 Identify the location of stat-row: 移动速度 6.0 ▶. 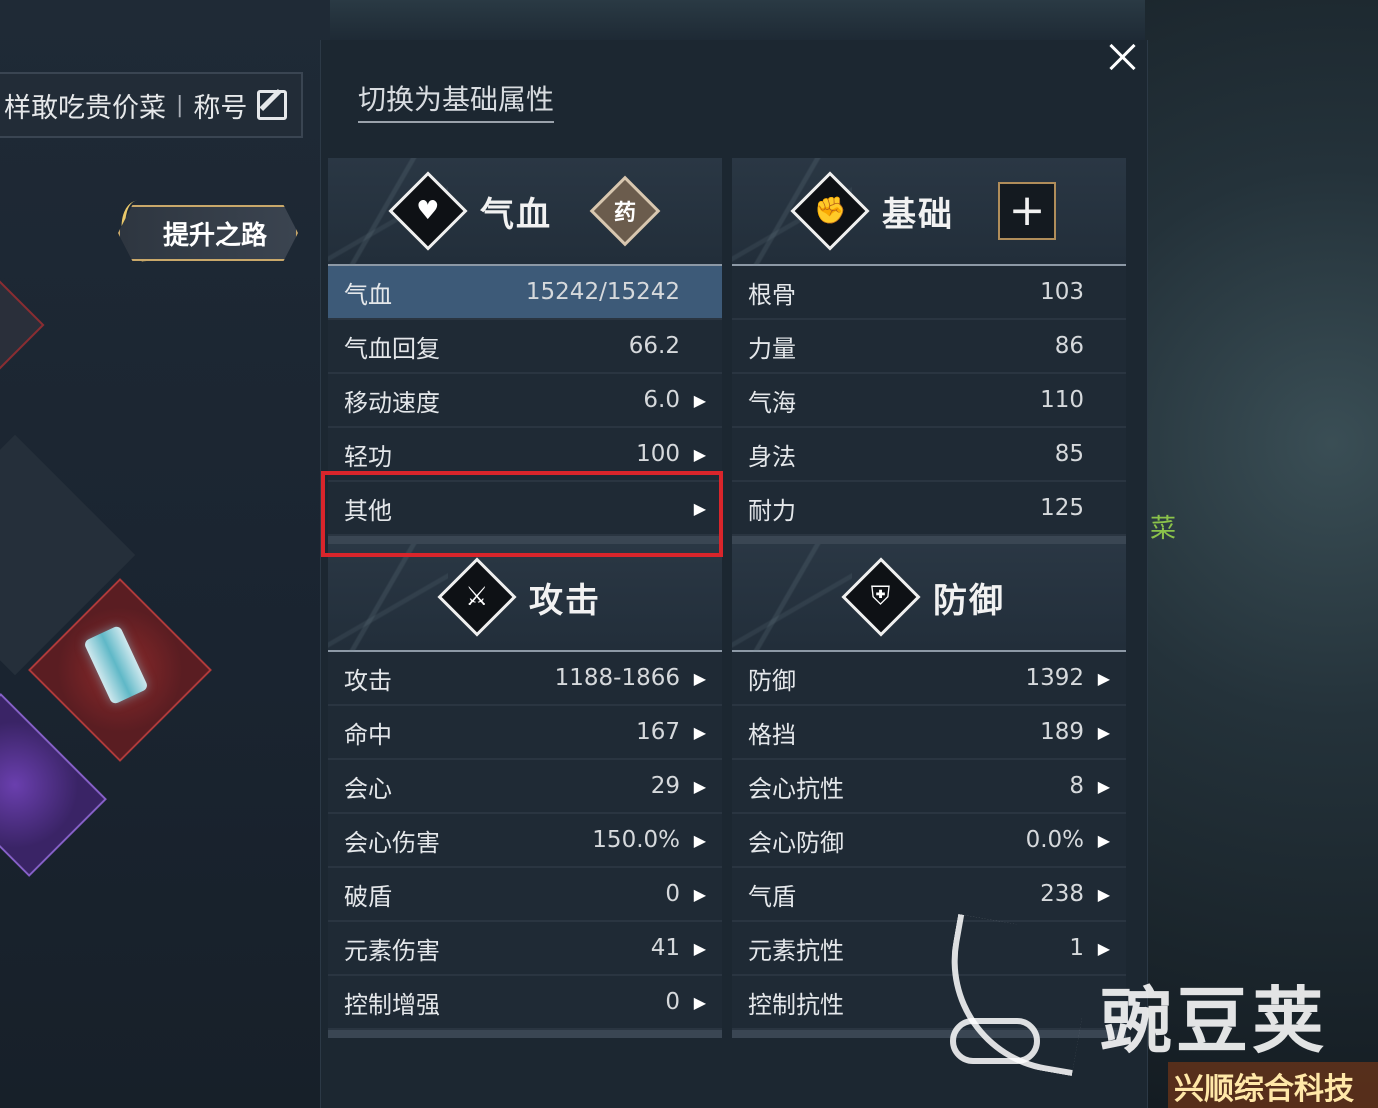
(525, 401).